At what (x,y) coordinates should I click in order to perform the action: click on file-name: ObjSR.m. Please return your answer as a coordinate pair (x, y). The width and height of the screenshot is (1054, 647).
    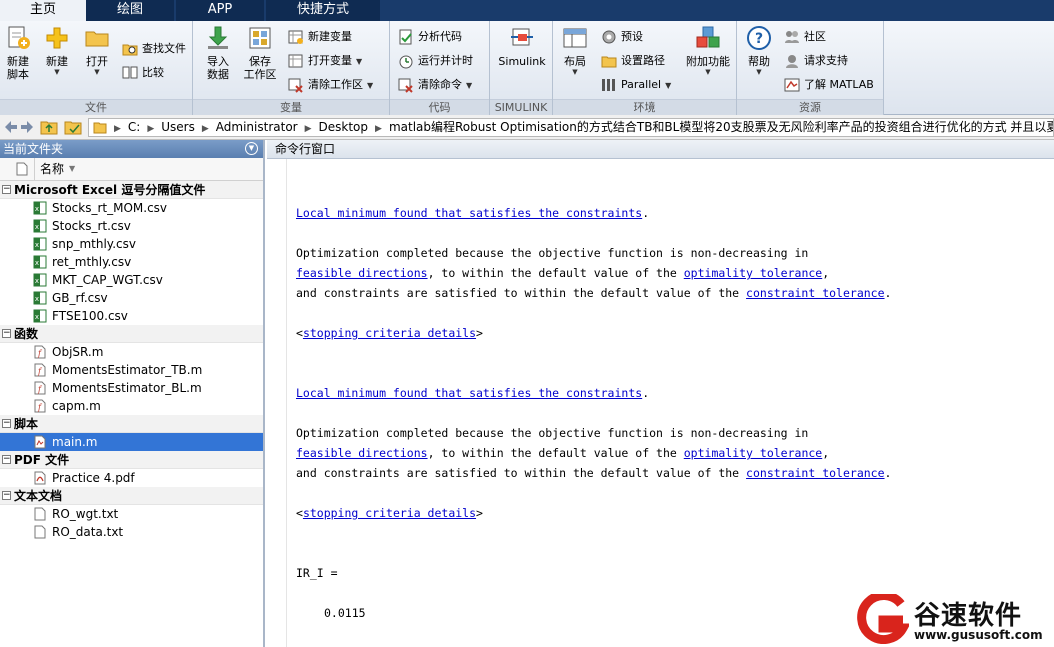
    Looking at the image, I should click on (78, 352).